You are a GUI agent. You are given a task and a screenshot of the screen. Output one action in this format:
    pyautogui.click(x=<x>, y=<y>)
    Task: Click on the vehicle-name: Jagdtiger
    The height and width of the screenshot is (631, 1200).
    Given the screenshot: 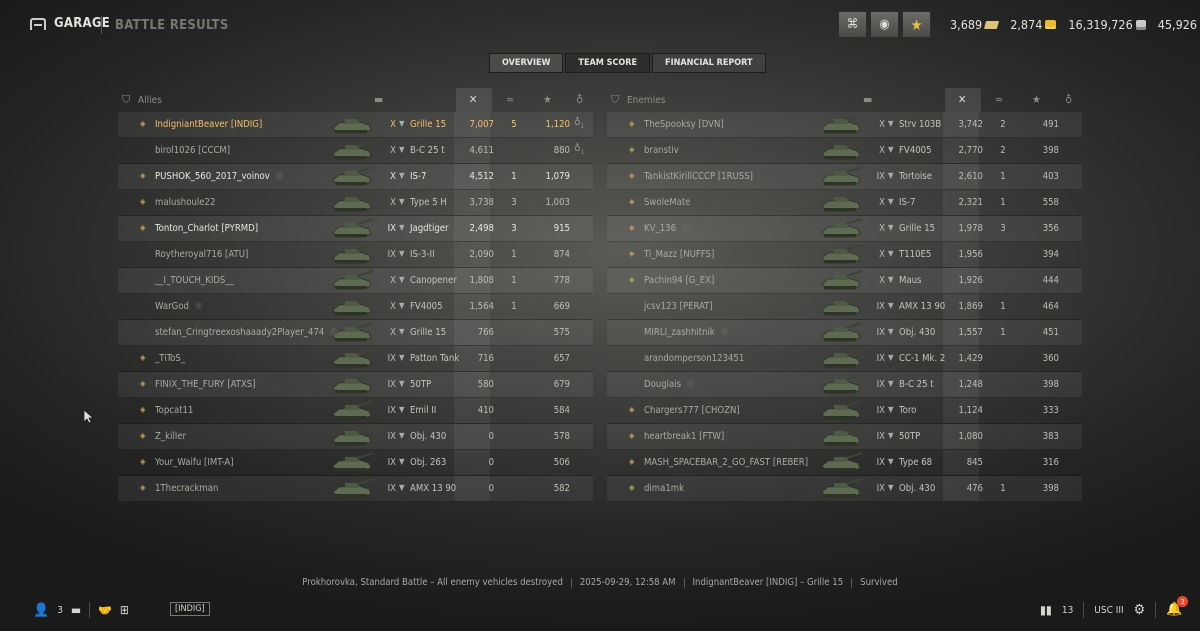 What is the action you would take?
    pyautogui.click(x=429, y=228)
    